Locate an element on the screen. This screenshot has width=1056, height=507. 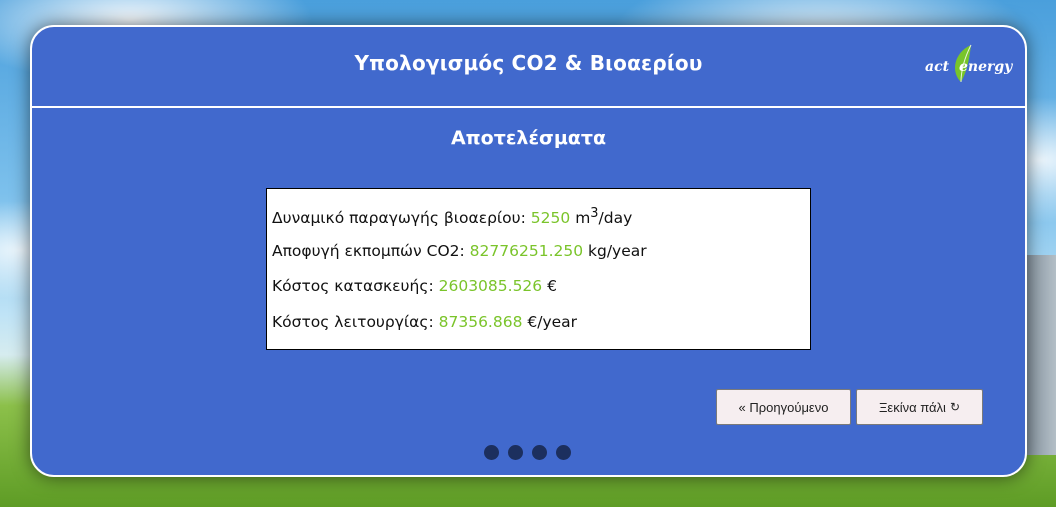
step-indicator is located at coordinates (527, 453).